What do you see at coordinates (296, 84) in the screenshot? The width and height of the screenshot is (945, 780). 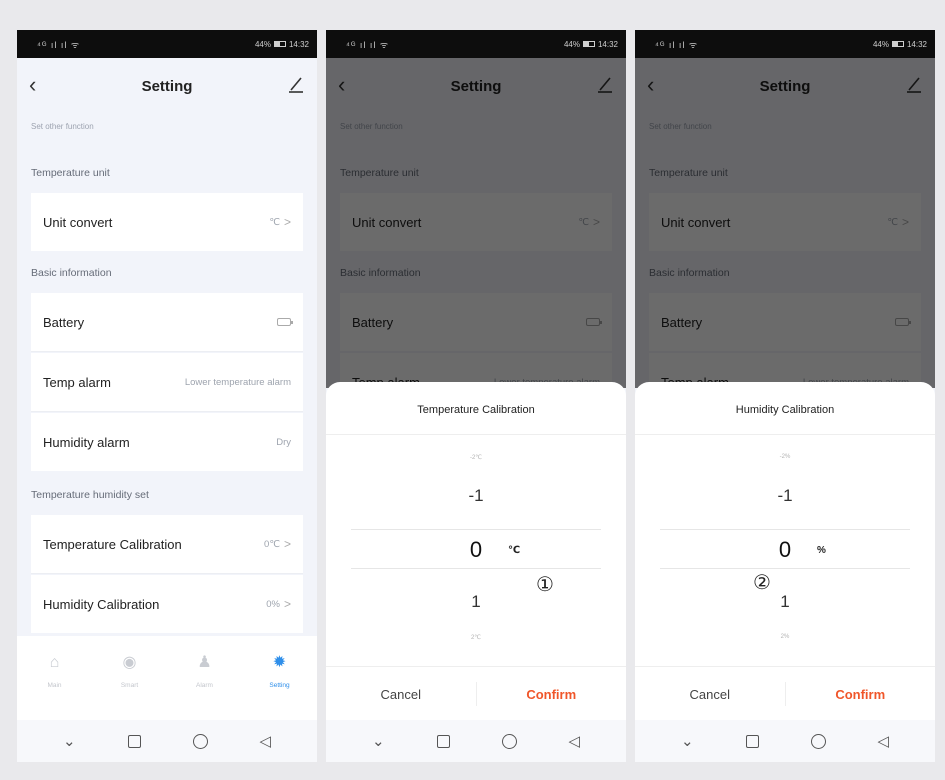 I see `edit-icon` at bounding box center [296, 84].